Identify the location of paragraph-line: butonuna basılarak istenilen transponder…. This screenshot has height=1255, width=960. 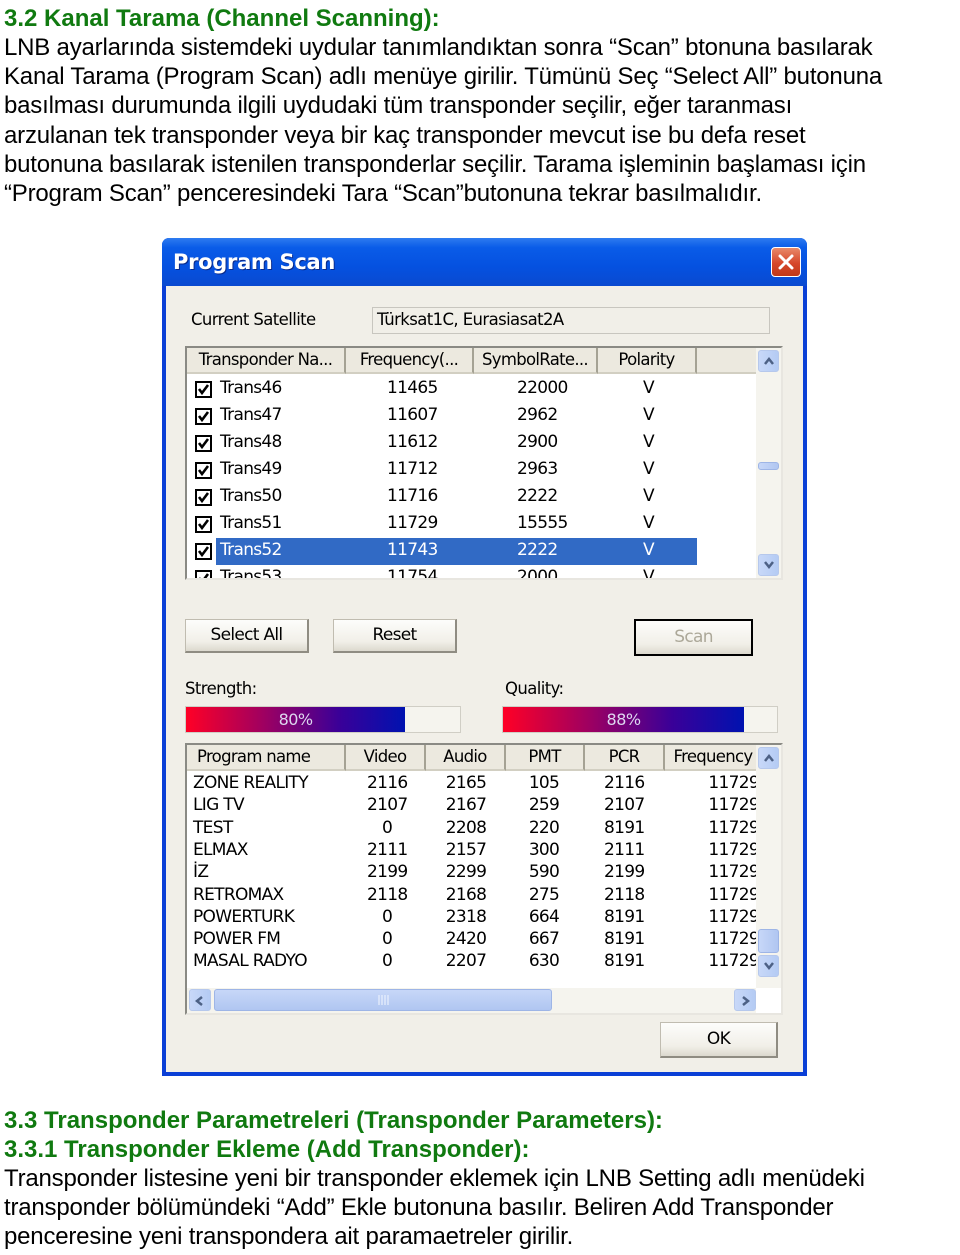
(435, 164).